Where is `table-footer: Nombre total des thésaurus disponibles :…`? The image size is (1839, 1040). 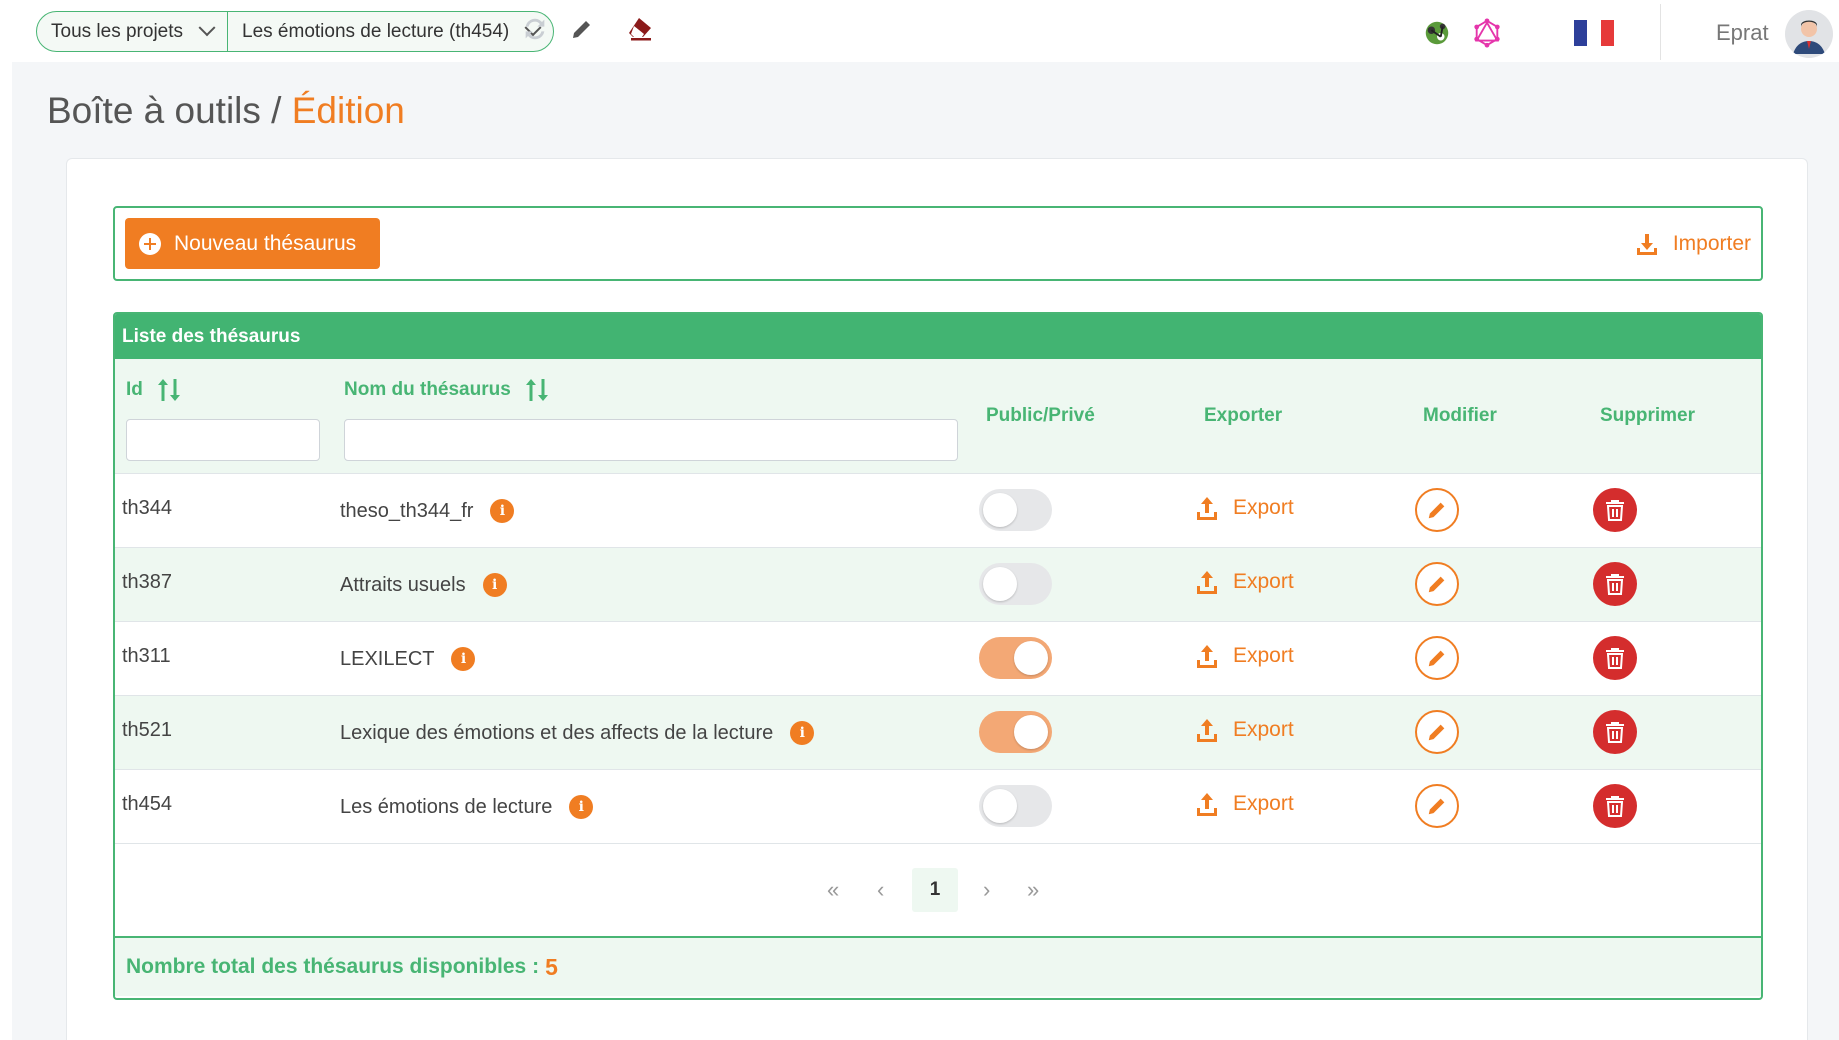
table-footer: Nombre total des thésaurus disponibles :… is located at coordinates (938, 966).